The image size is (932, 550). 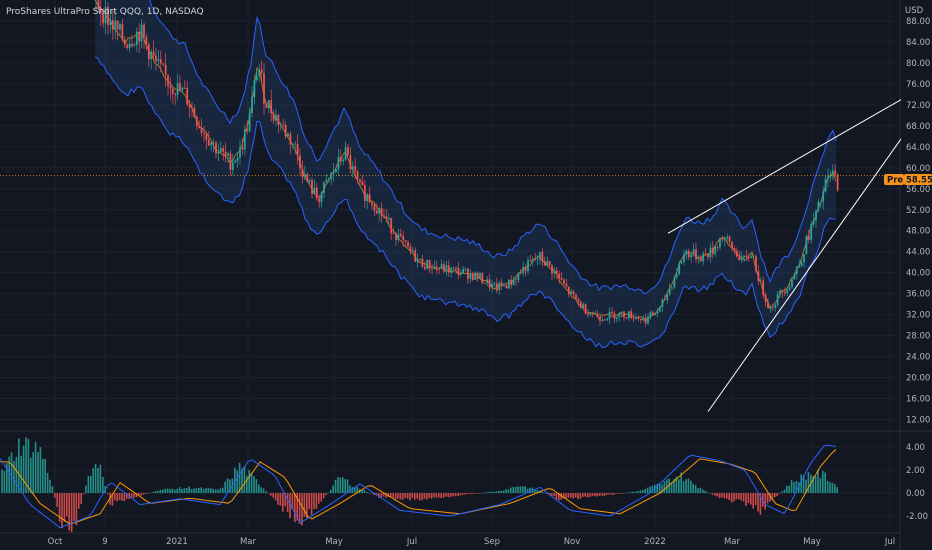 What do you see at coordinates (918, 358) in the screenshot?
I see `y-tick-label: 24.00` at bounding box center [918, 358].